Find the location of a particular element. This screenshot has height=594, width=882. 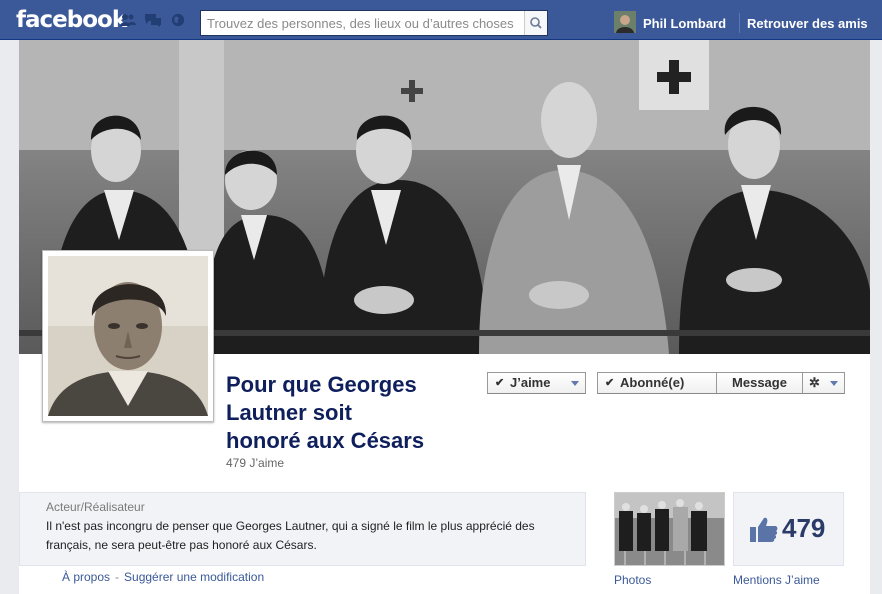

search-icon is located at coordinates (536, 23).